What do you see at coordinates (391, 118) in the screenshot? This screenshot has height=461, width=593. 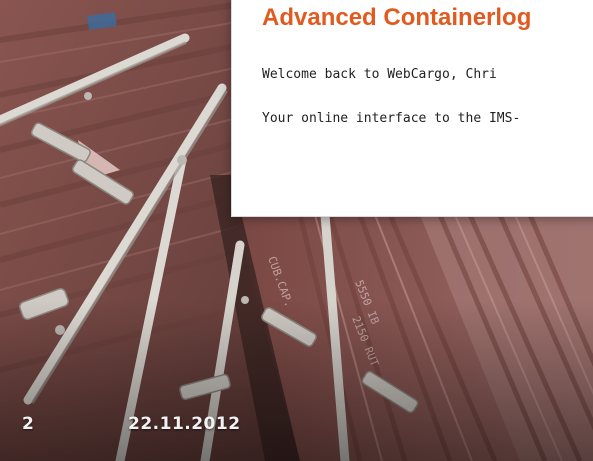 I see `interface-description: Your online interface to the IMS-` at bounding box center [391, 118].